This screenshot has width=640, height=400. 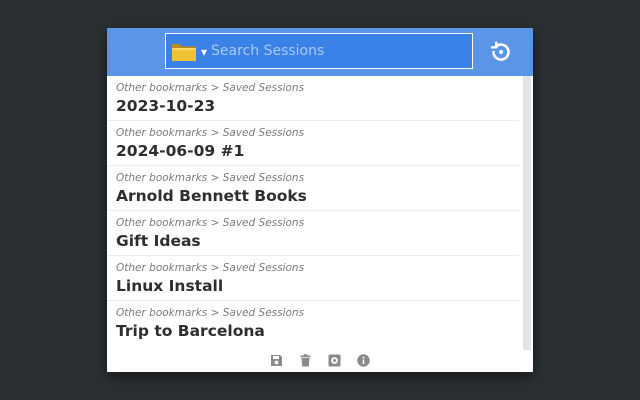 I want to click on header-bar: ▾, so click(x=320, y=52).